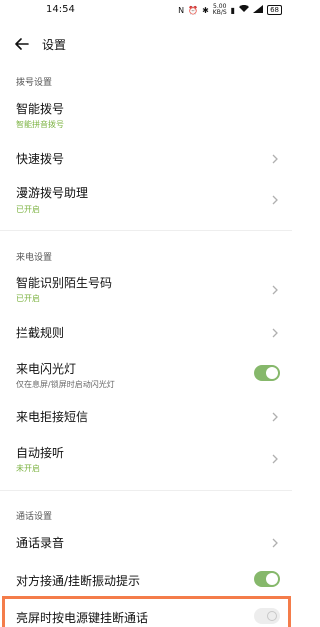 The width and height of the screenshot is (320, 627). I want to click on roaming-assistant-status: 已开启, so click(28, 209).